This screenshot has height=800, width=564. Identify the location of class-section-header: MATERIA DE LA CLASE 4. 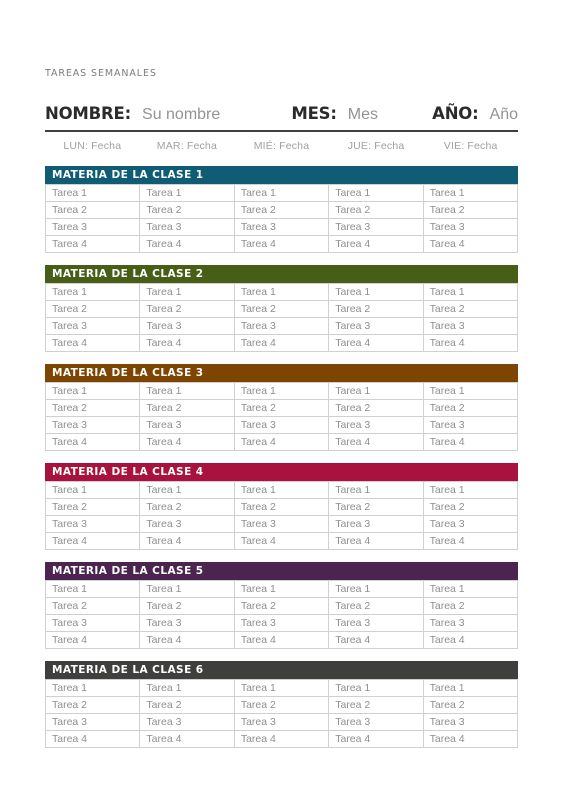
(281, 472).